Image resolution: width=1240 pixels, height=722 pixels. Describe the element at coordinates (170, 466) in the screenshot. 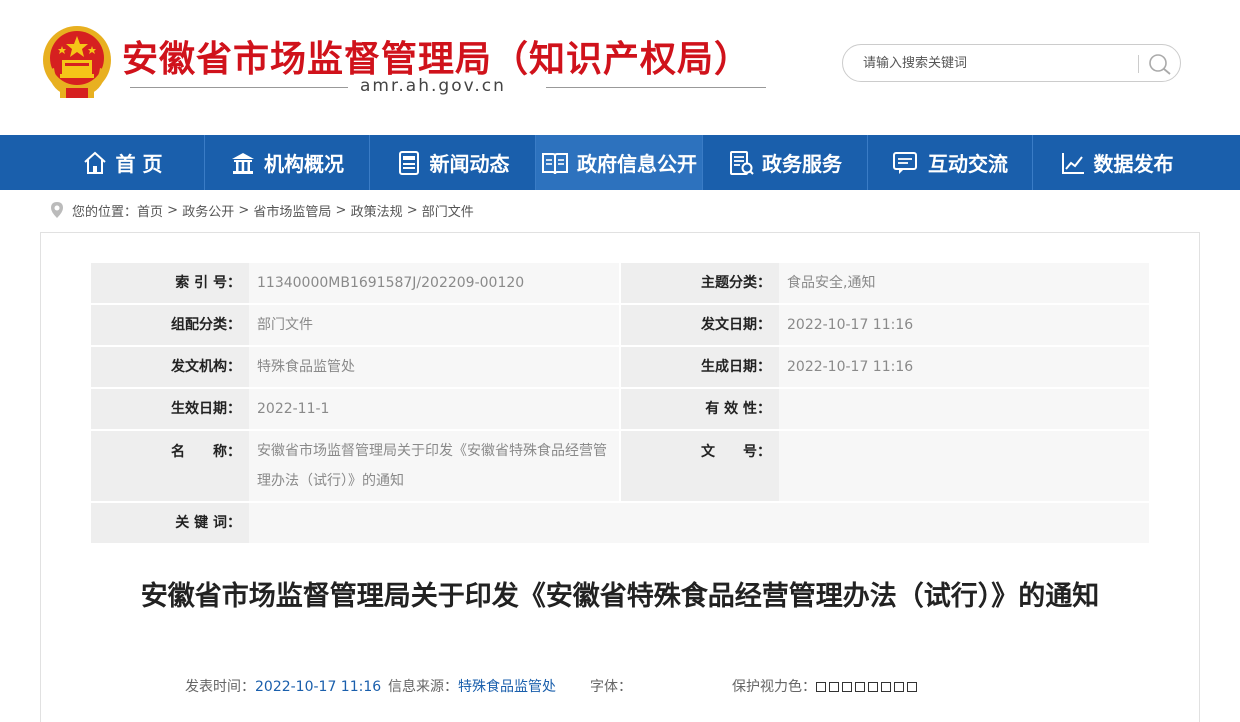

I see `meta-label-name: 名 称：` at that location.